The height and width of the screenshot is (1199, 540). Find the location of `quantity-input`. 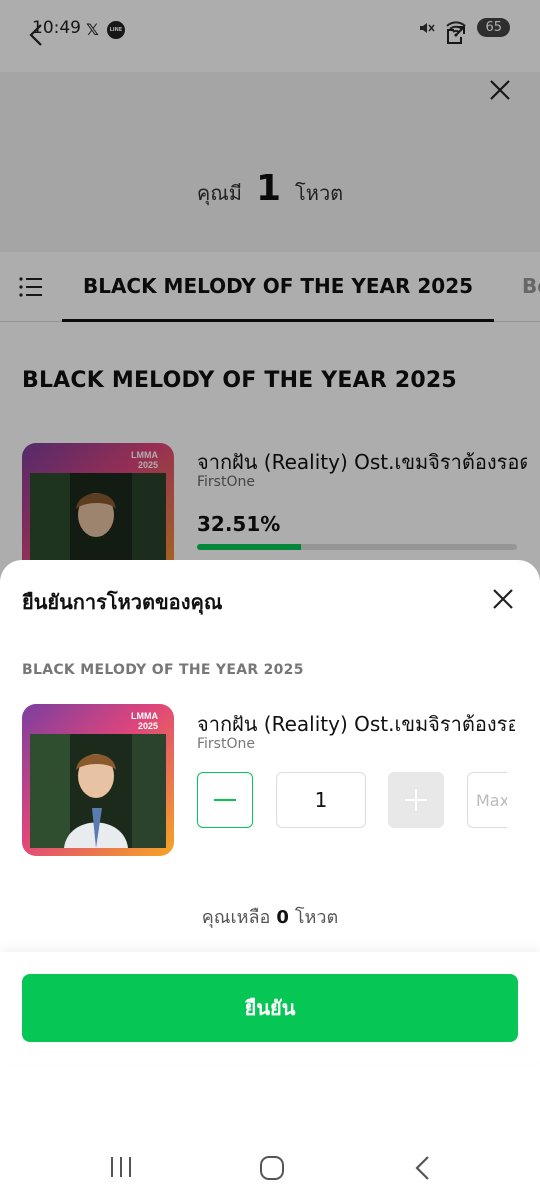

quantity-input is located at coordinates (321, 800).